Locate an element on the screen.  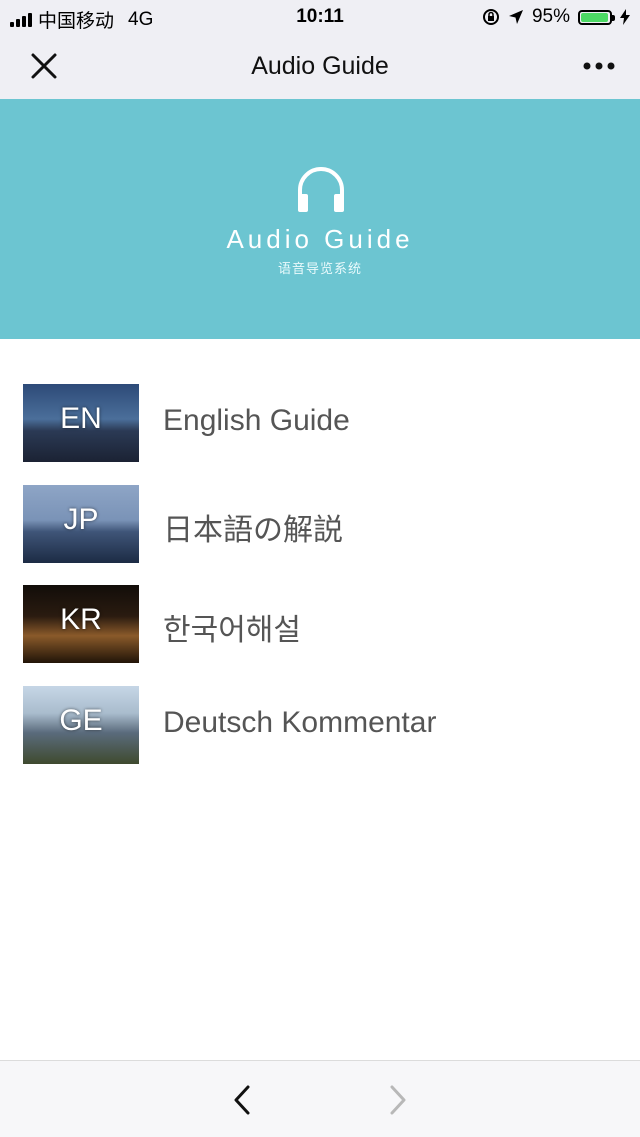
banner-subtitle: 语音导览系统 is located at coordinates (319, 268).